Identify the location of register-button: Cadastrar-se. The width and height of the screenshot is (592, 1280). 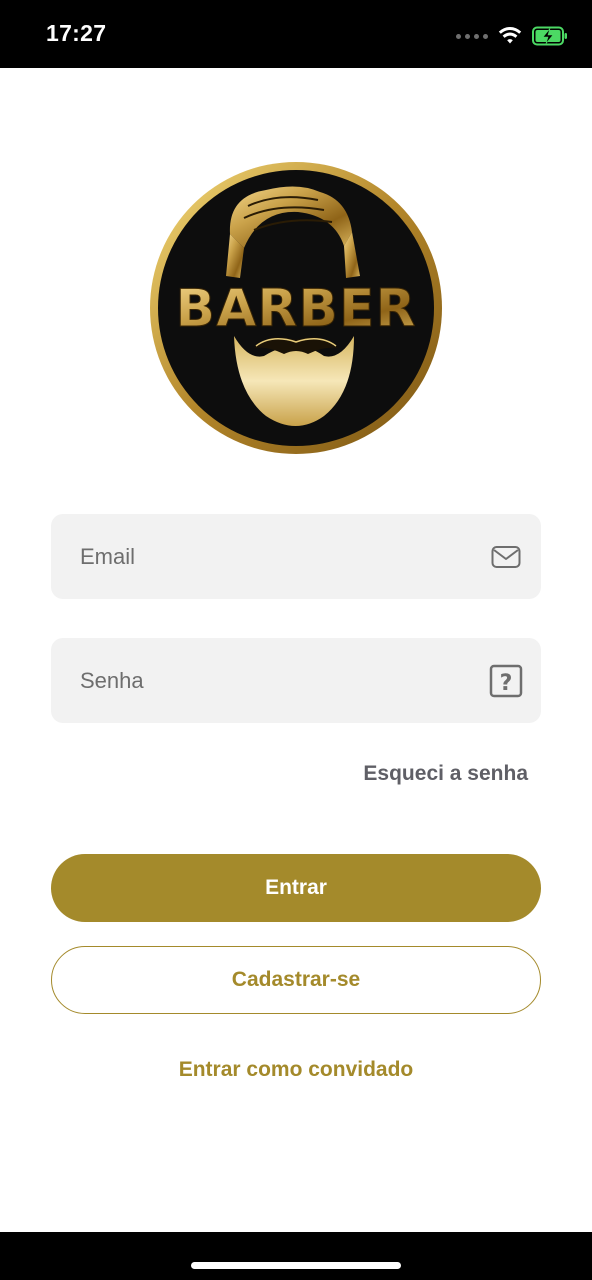
(296, 980).